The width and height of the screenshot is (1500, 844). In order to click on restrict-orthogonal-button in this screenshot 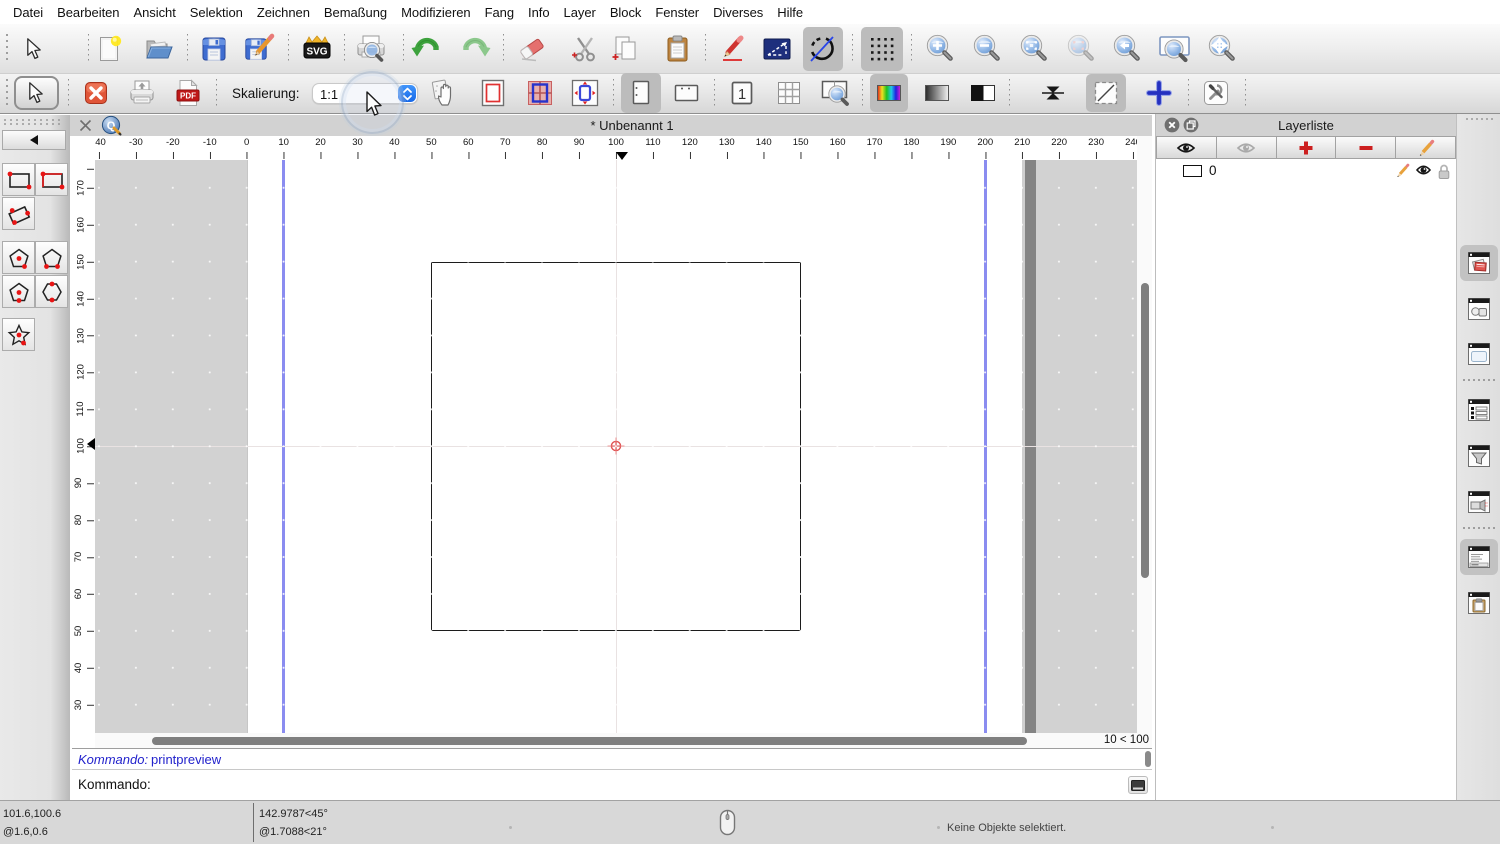, I will do `click(777, 49)`.